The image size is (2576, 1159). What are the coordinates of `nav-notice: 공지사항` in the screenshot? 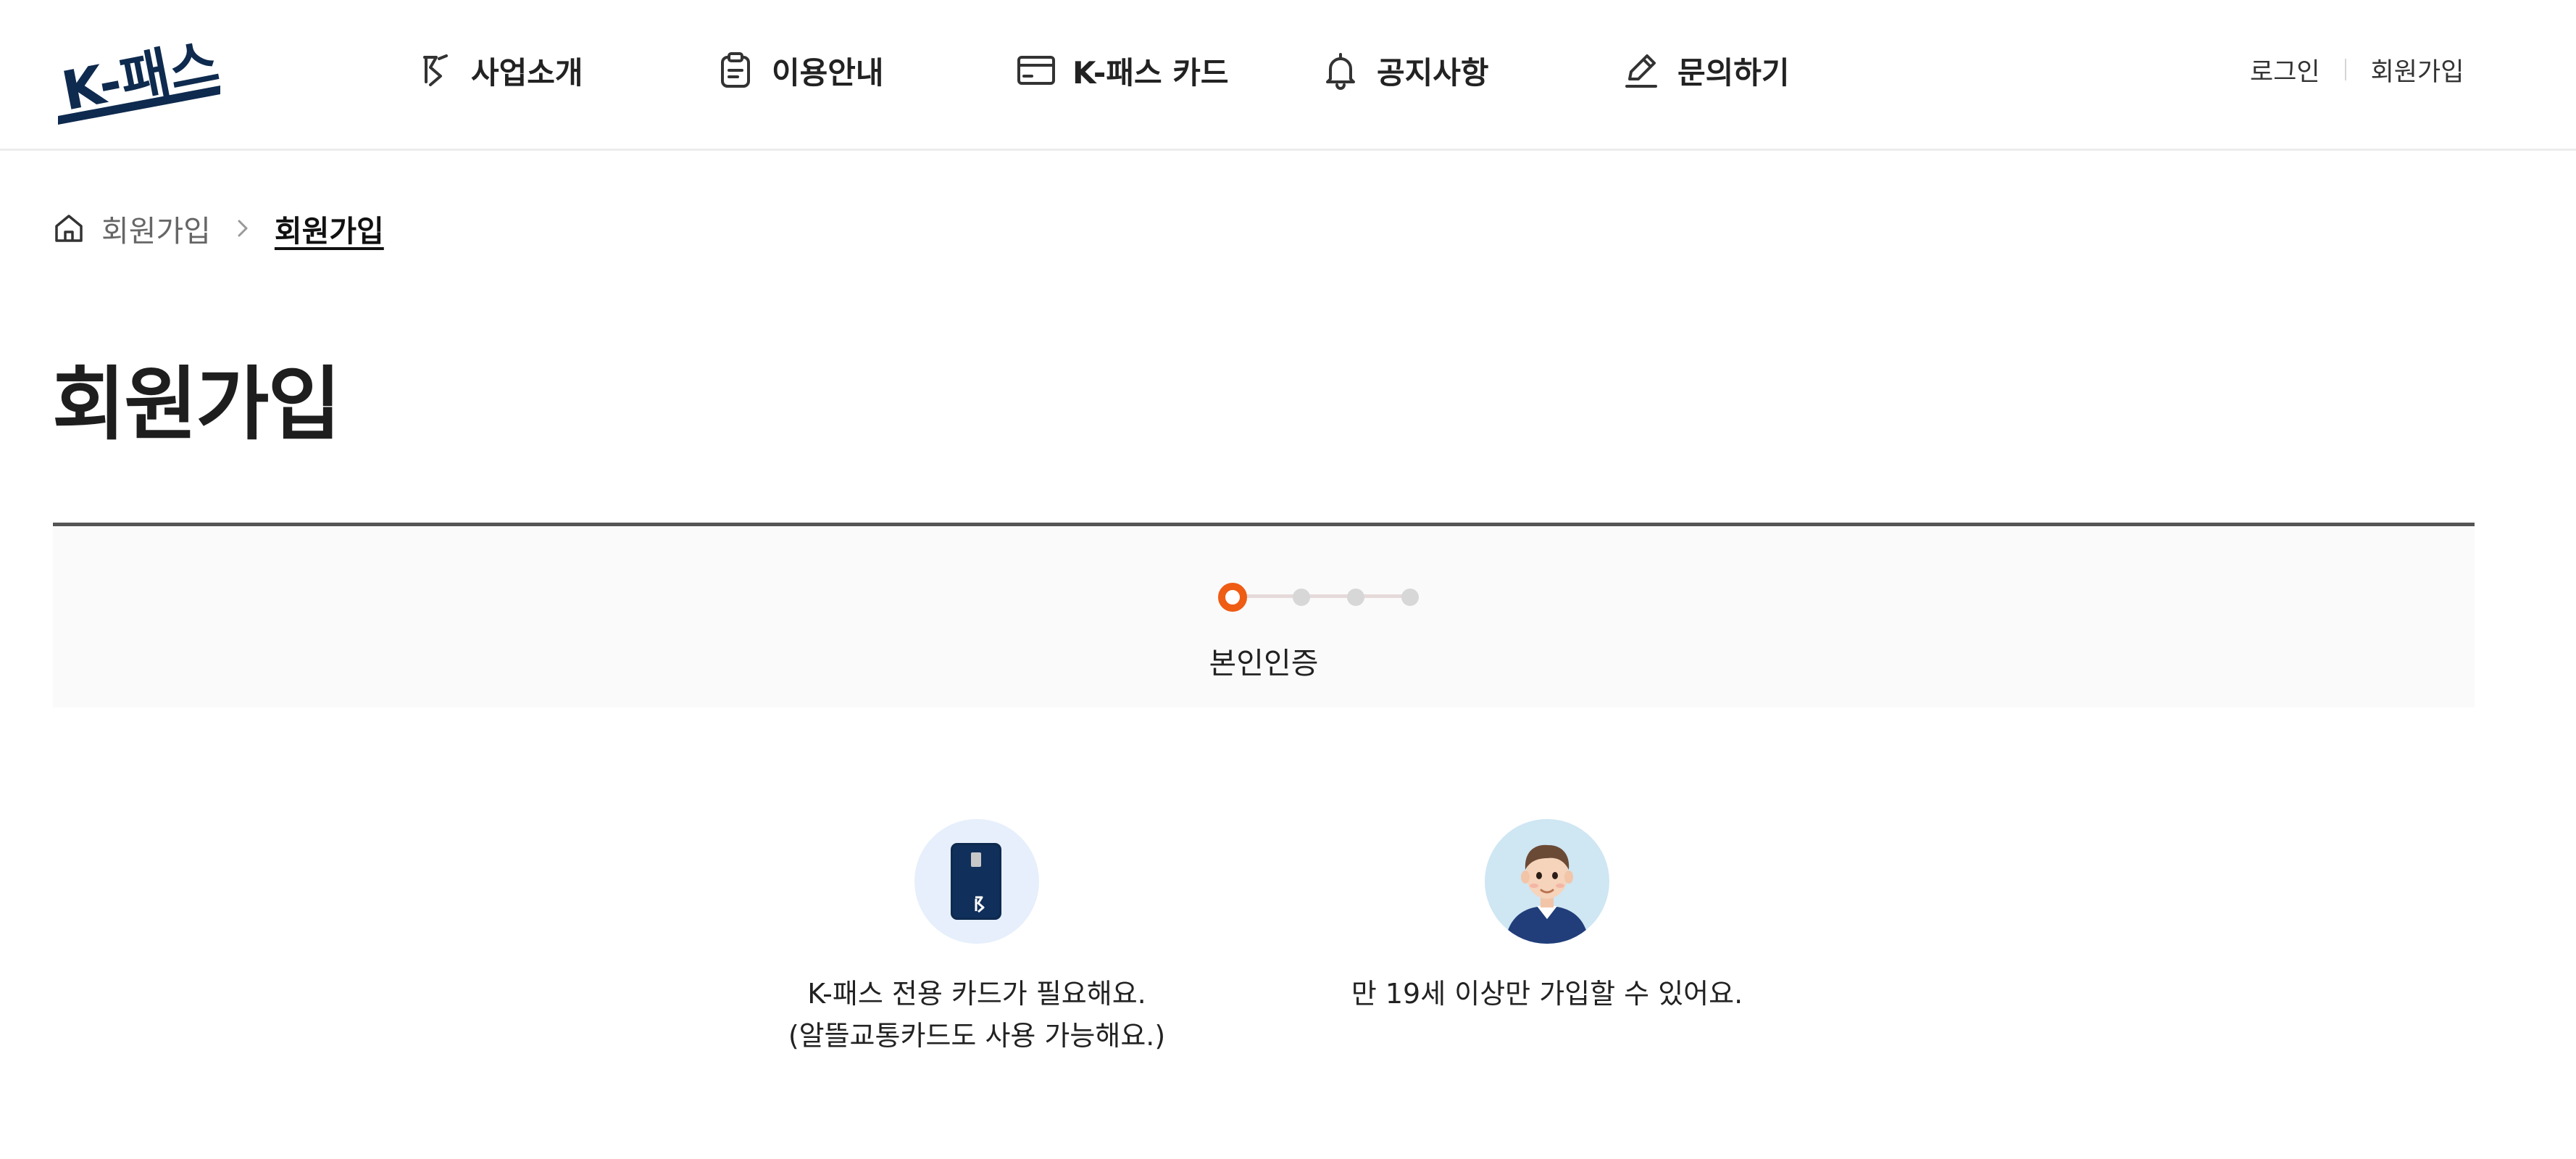 It's located at (1404, 70).